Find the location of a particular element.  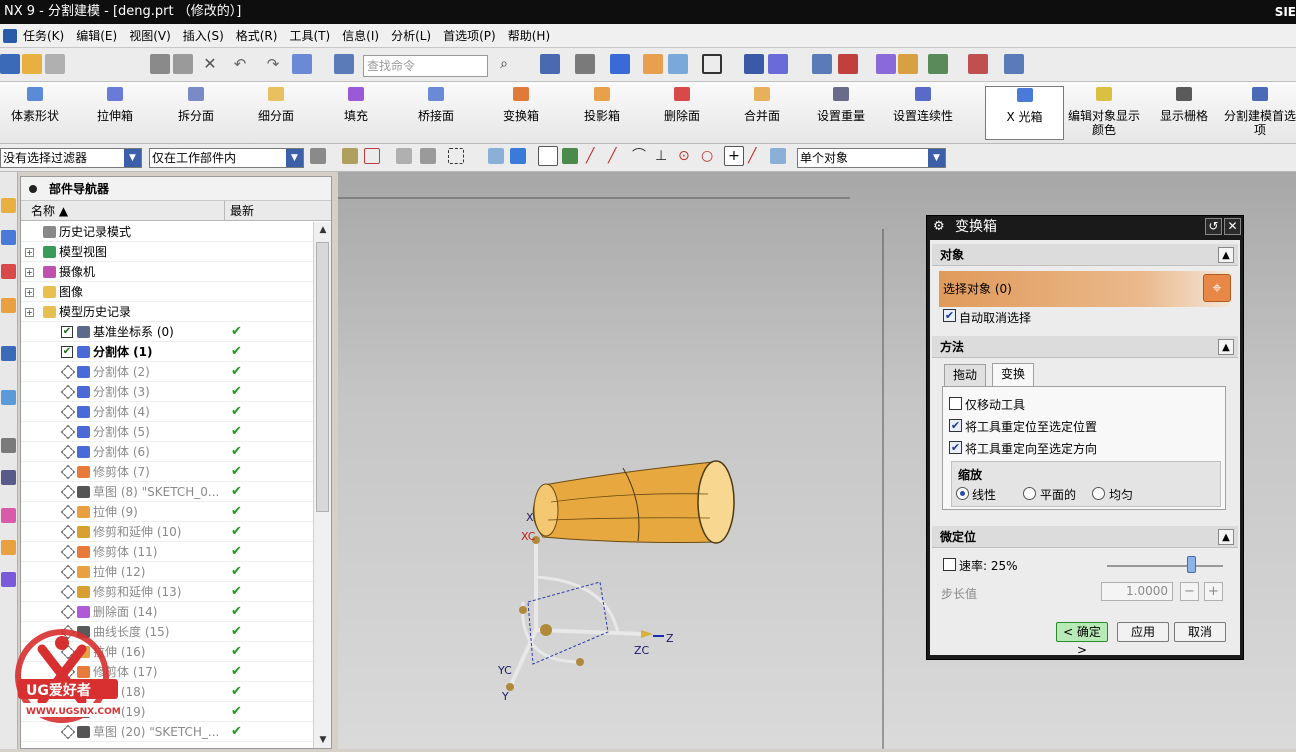

app-icon is located at coordinates (10, 35).